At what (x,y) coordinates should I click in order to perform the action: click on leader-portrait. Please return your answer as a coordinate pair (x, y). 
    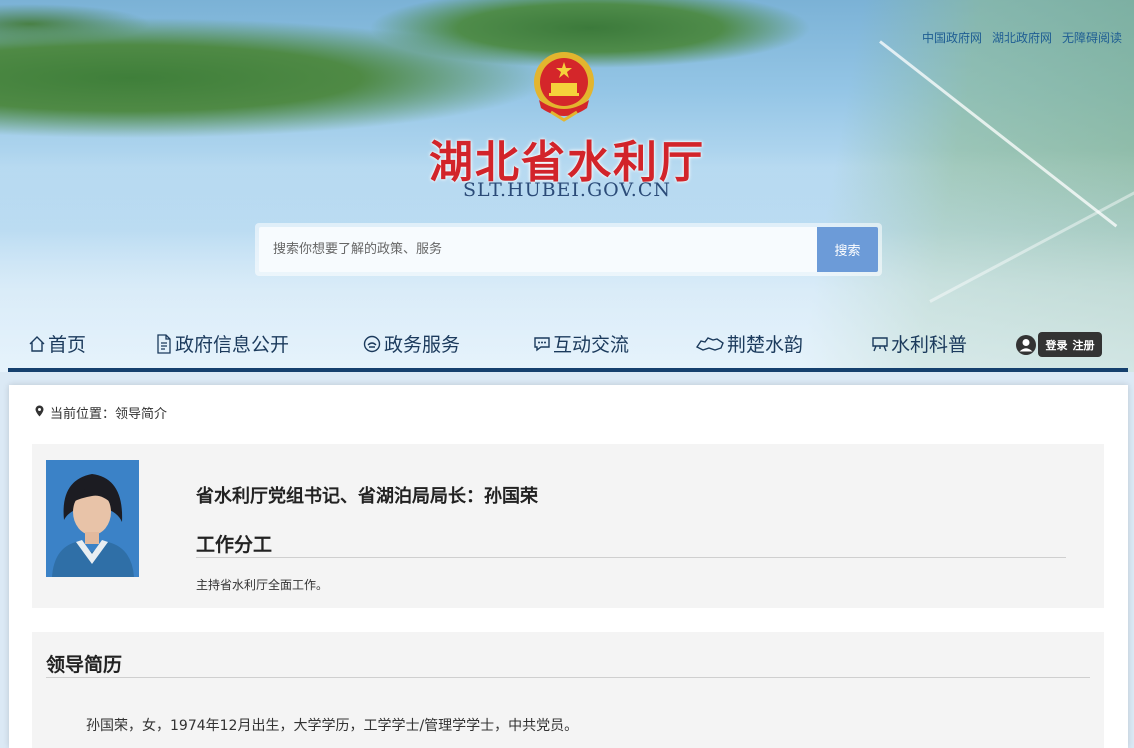
    Looking at the image, I should click on (92, 518).